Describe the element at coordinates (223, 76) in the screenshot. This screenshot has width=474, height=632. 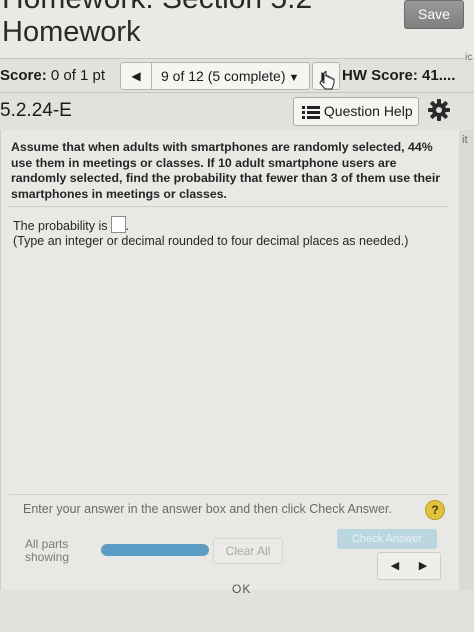
I see `question-progress-label: 9 of 12 (5 complete)` at that location.